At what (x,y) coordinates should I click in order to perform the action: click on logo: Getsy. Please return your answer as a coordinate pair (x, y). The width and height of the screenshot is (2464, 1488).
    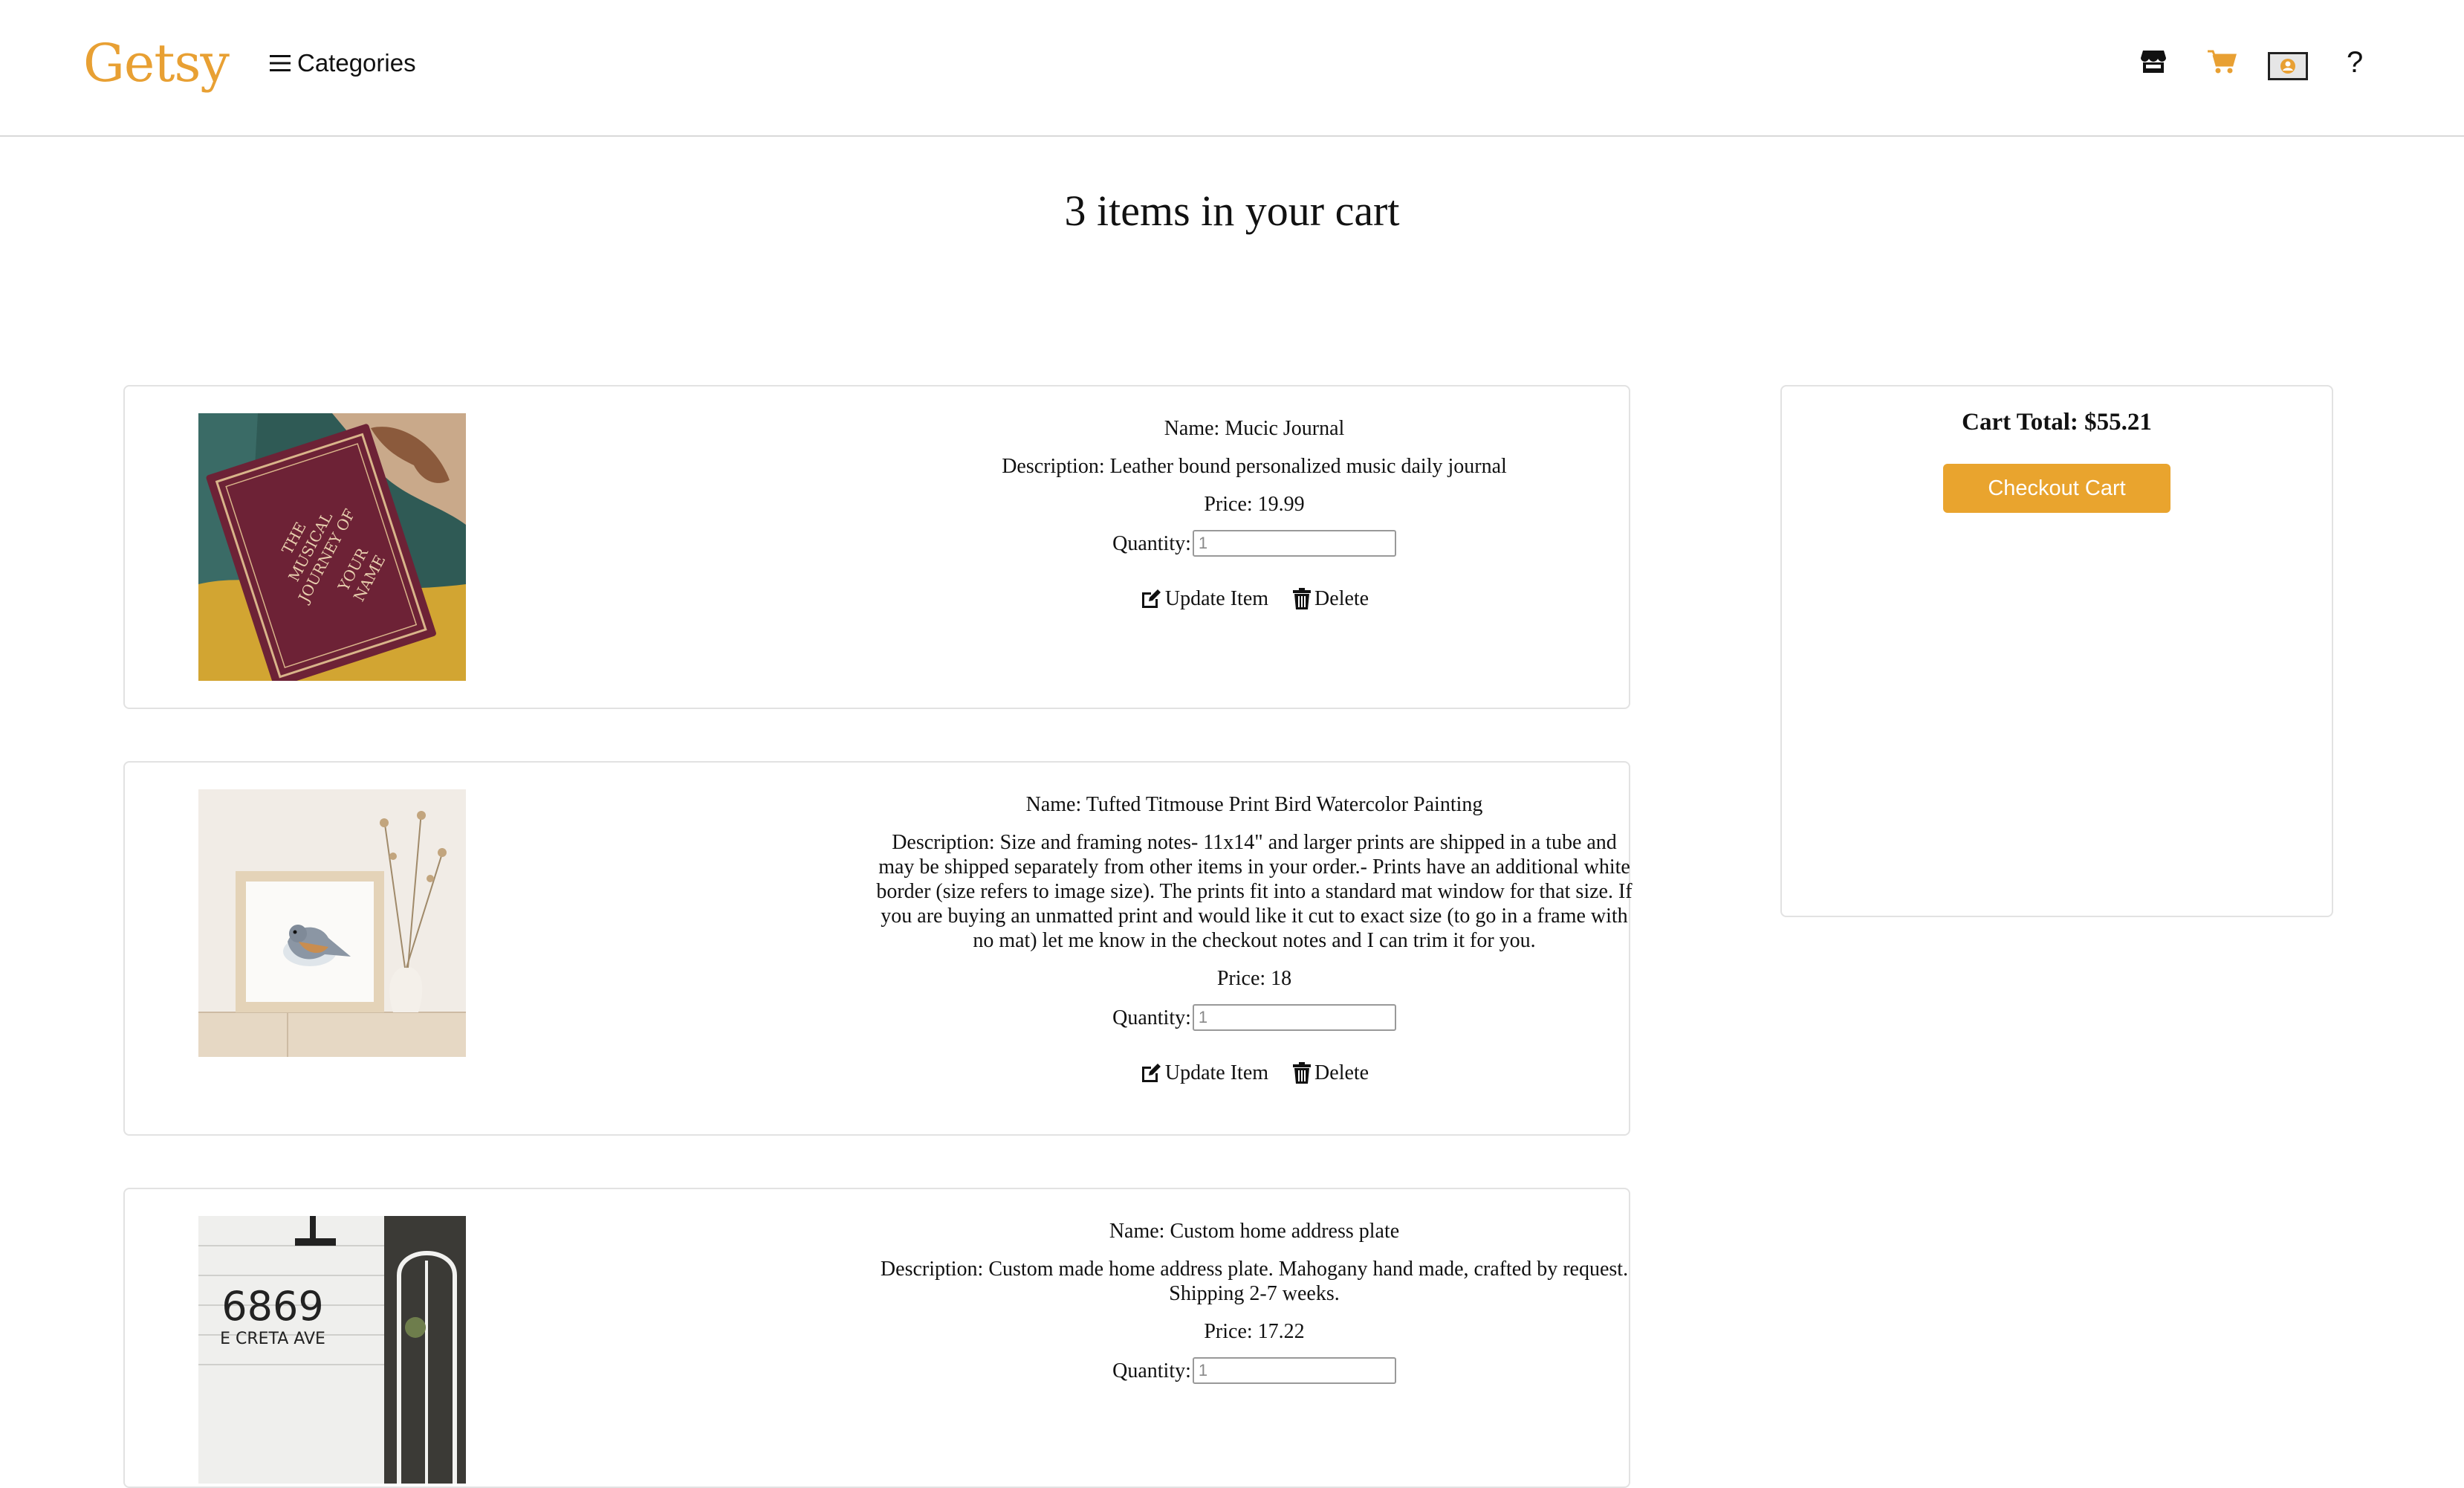
    Looking at the image, I should click on (156, 64).